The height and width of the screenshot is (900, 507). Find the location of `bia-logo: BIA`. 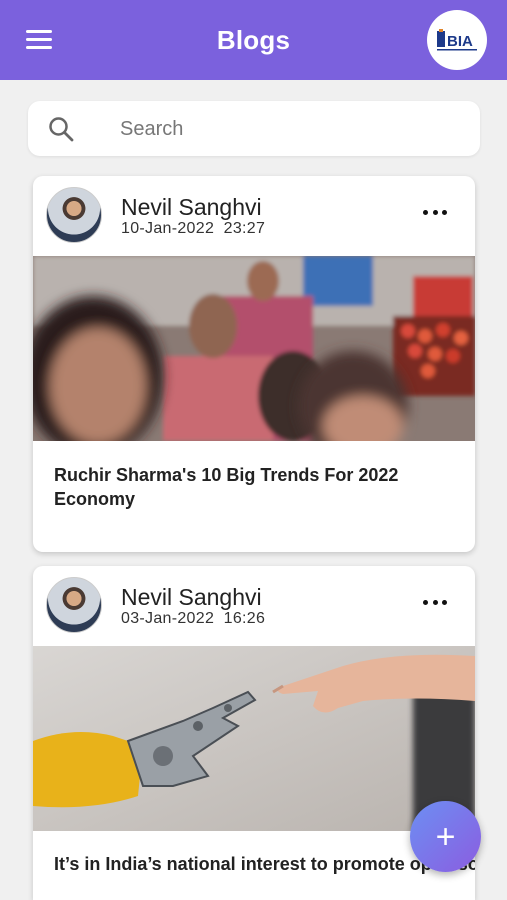

bia-logo: BIA is located at coordinates (457, 40).